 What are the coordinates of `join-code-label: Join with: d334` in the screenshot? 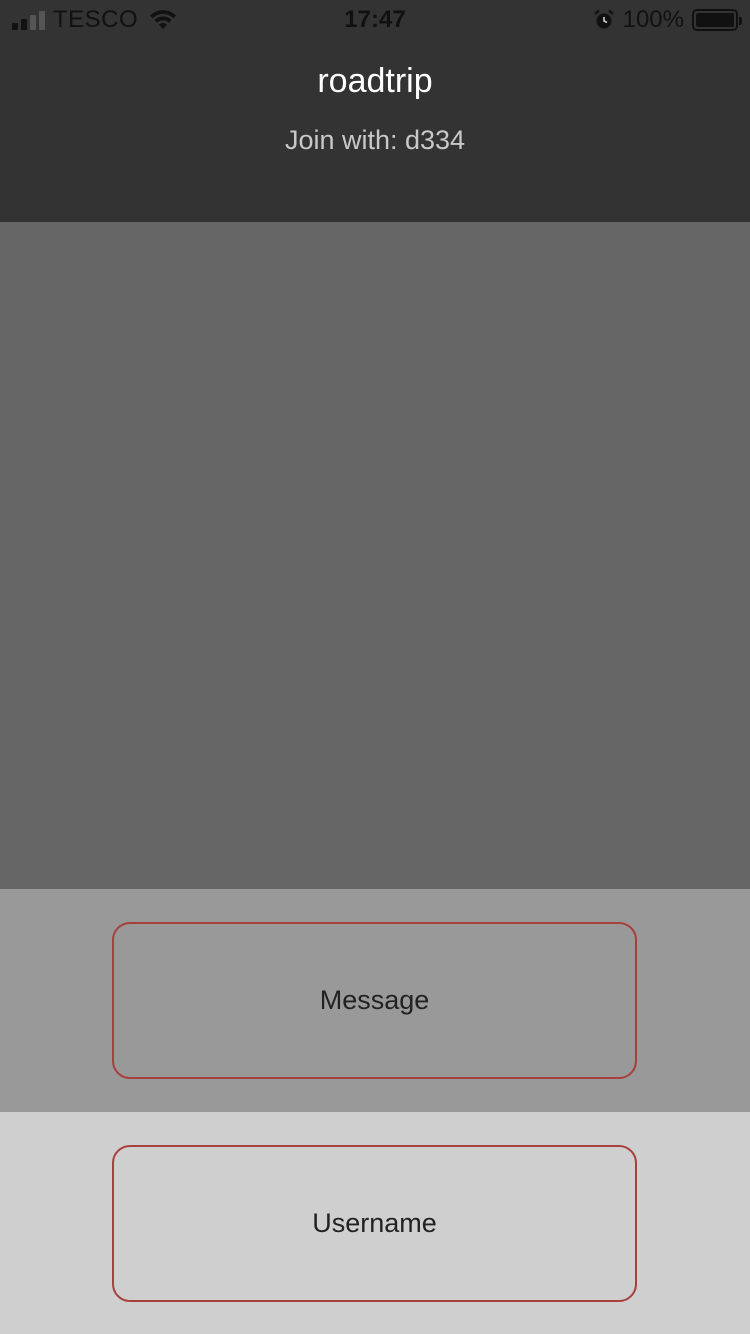 It's located at (375, 140).